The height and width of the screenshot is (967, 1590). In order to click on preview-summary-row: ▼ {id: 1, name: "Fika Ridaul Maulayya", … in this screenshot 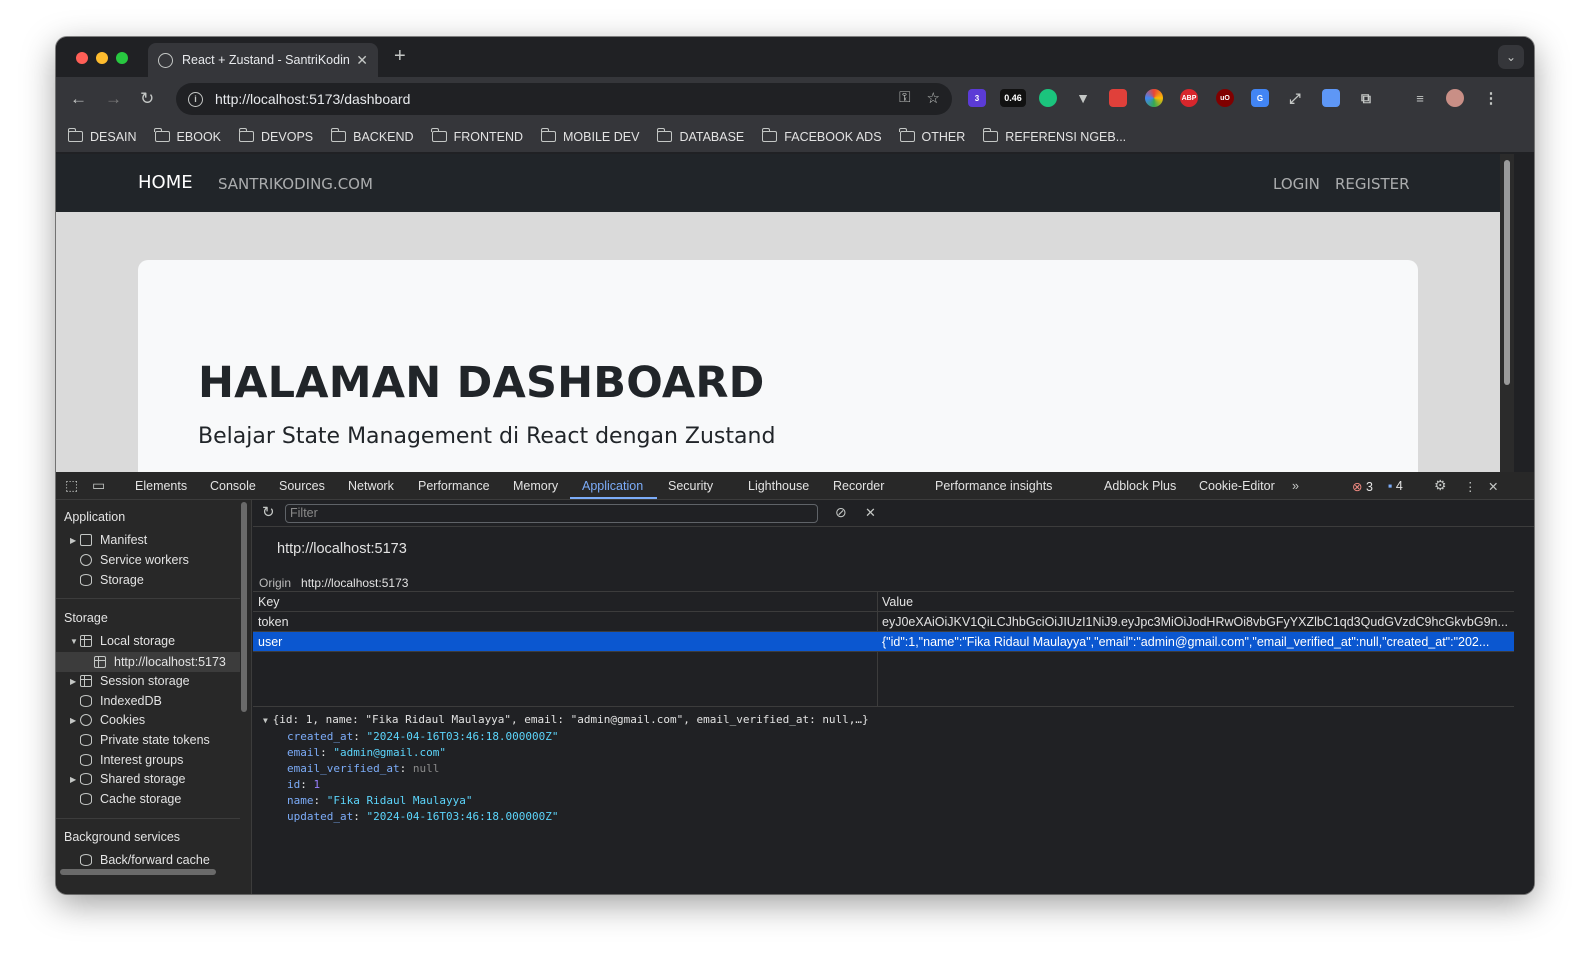, I will do `click(566, 720)`.